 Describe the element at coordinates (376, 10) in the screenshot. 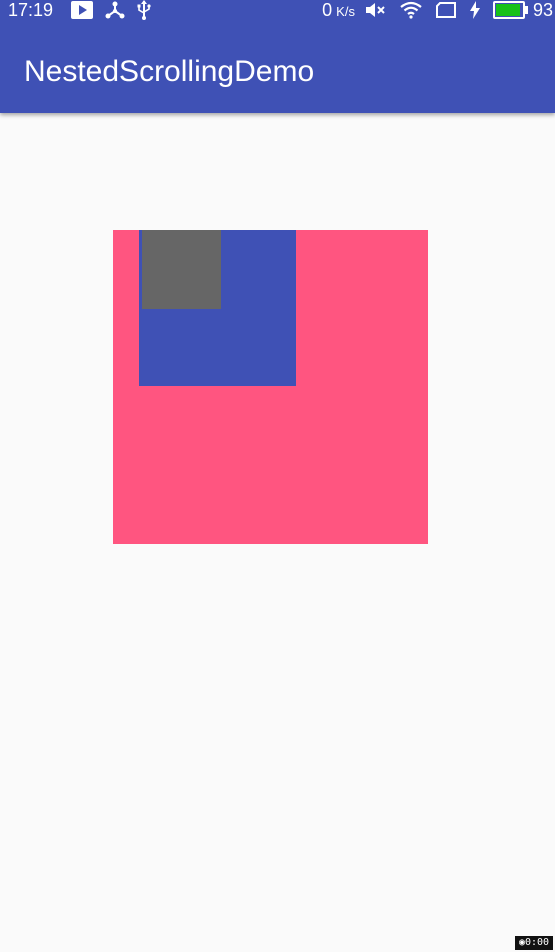

I see `mute-icon` at that location.